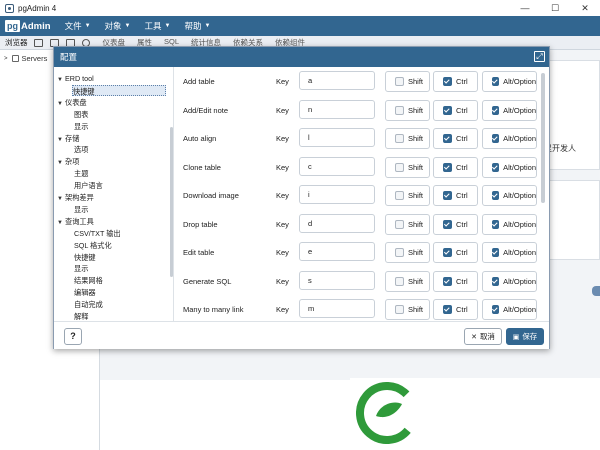 This screenshot has height=450, width=600. Describe the element at coordinates (337, 166) in the screenshot. I see `key-input: c` at that location.